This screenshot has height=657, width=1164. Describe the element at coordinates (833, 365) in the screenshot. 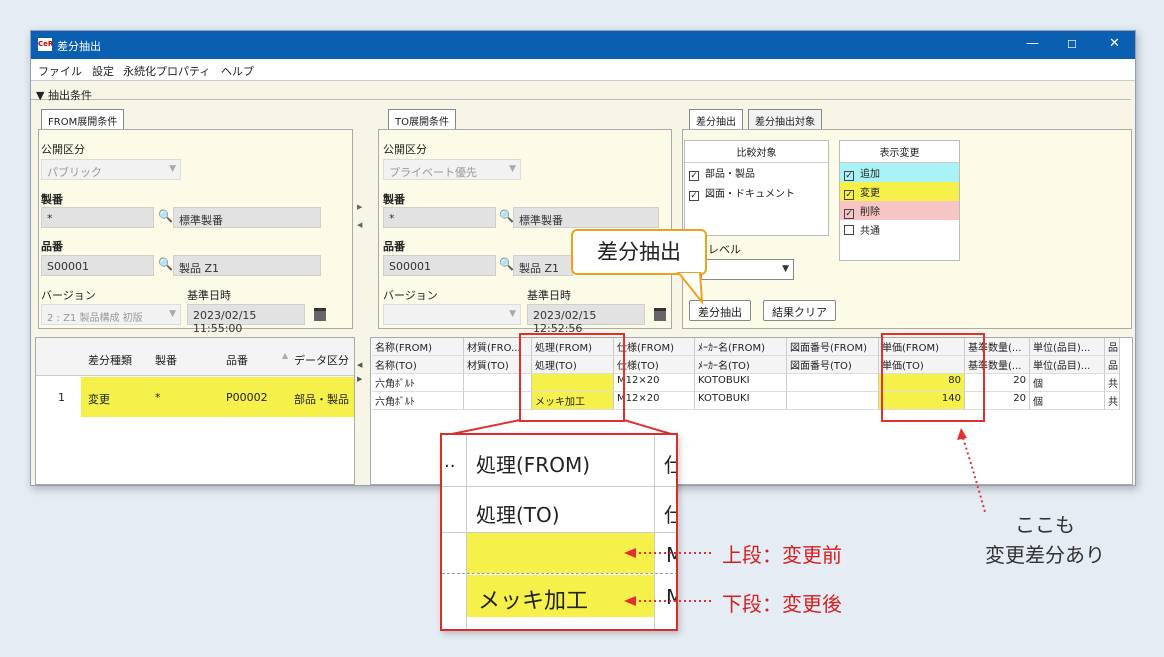

I see `grid-header-cell: 図面番号(TO)` at that location.